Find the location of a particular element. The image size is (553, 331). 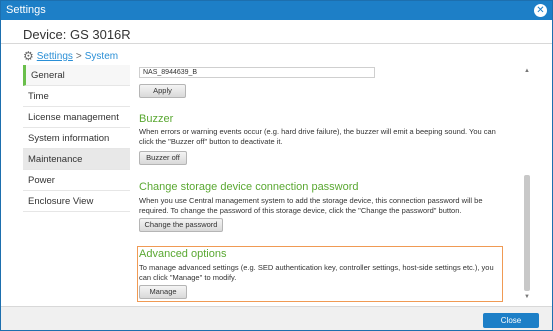

breadcrumb: ⚙ Settings > System is located at coordinates (70, 56).